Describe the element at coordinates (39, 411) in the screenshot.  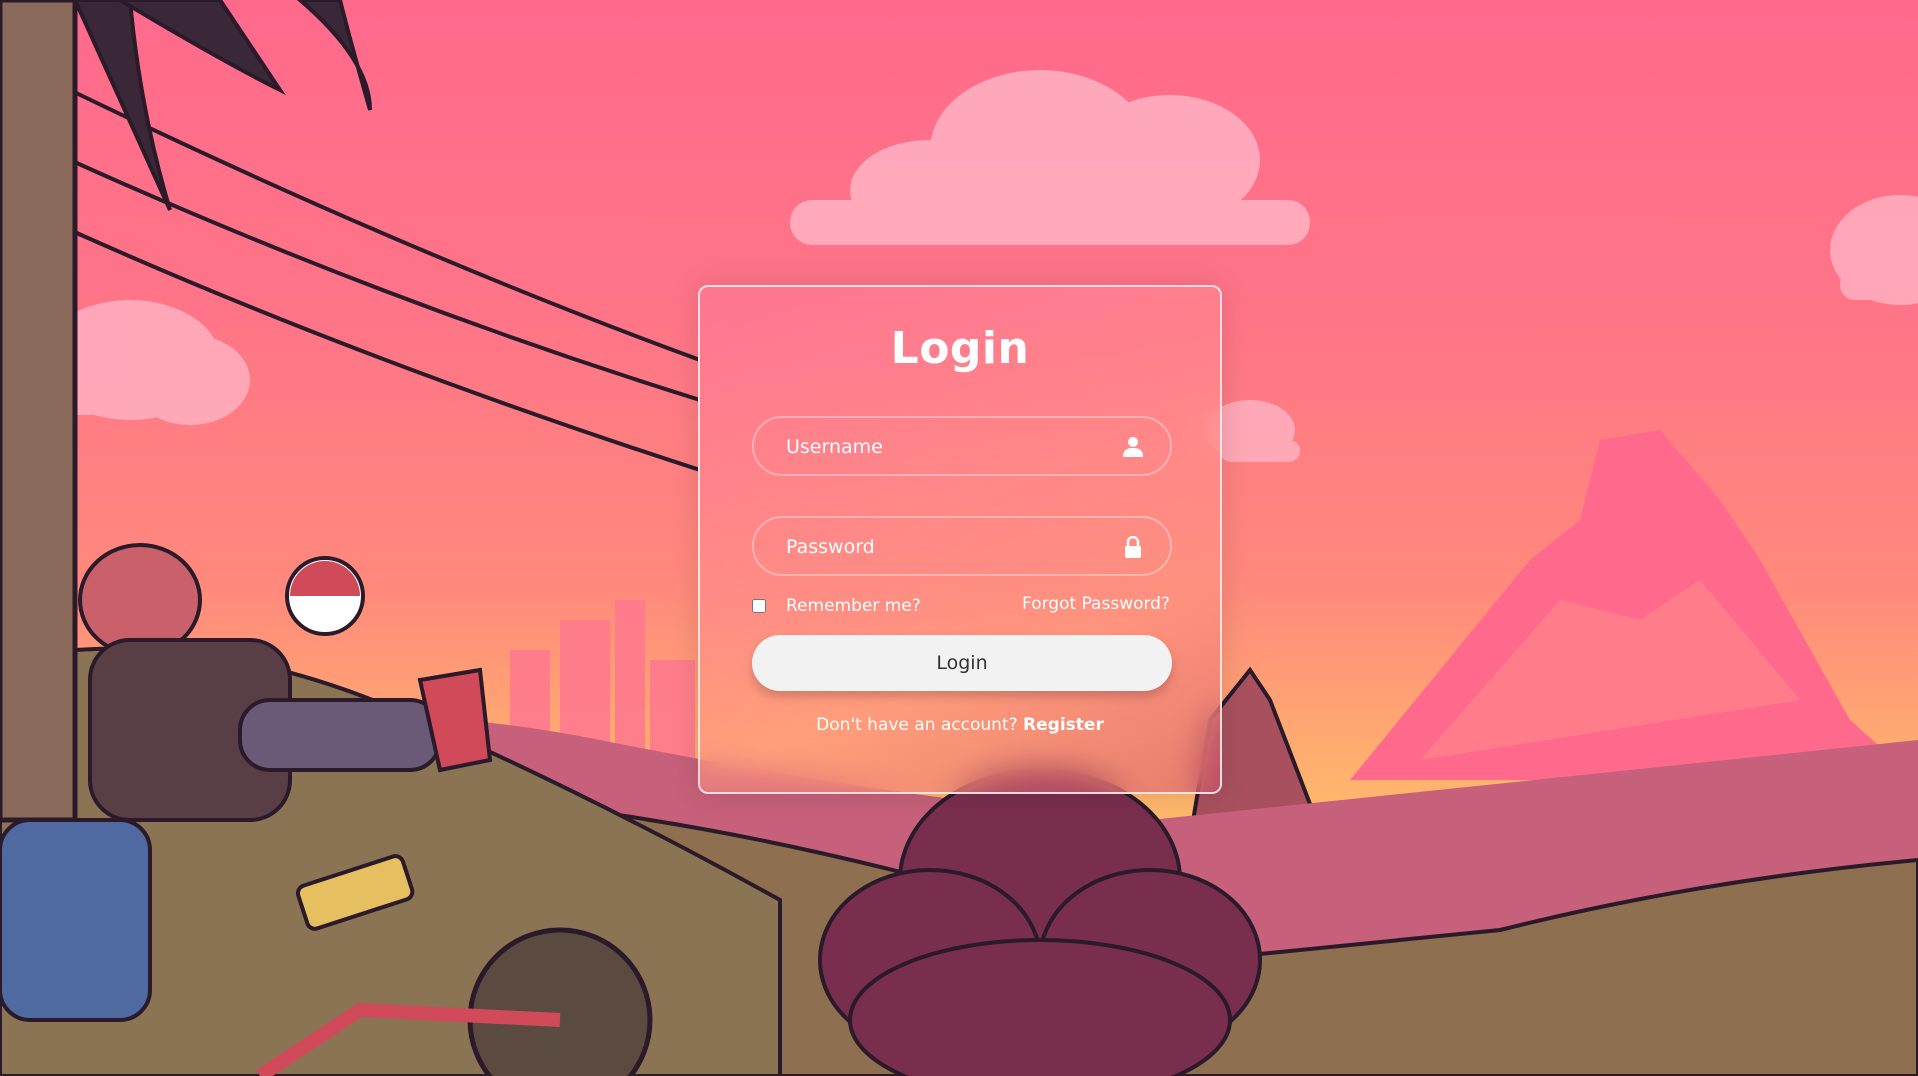
I see `palm-trunk` at that location.